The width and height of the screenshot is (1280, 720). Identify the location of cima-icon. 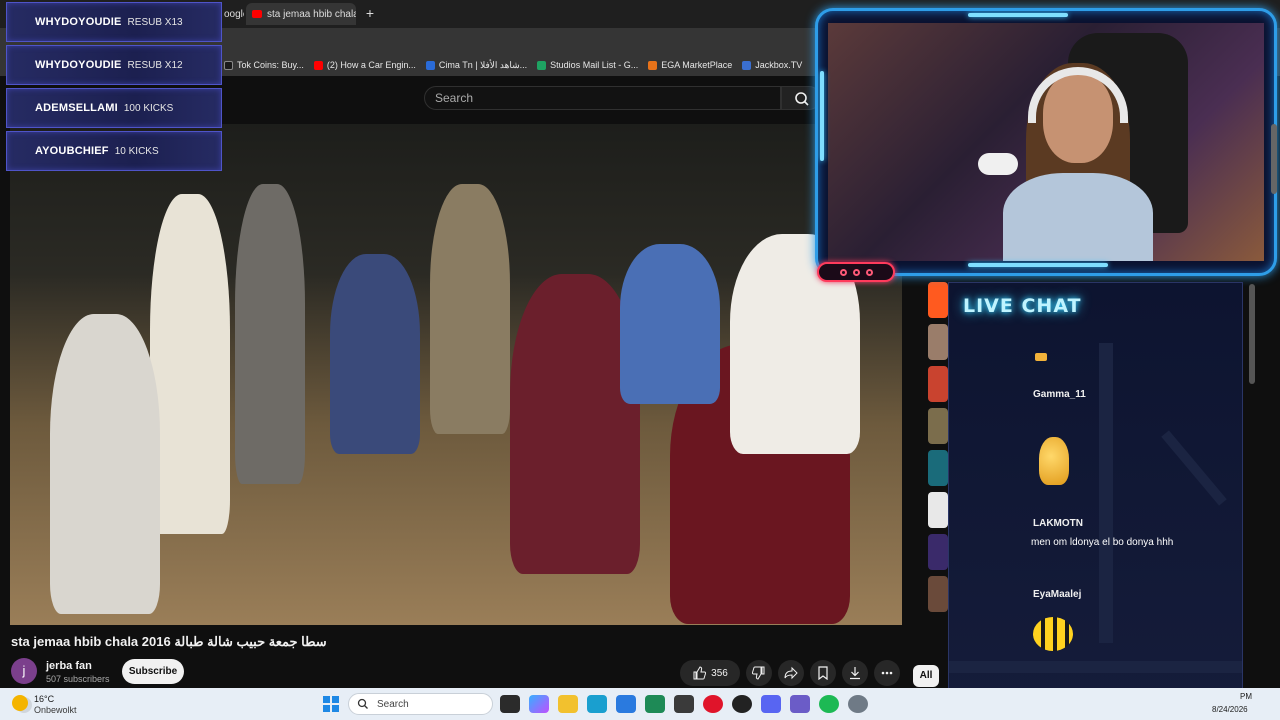
(430, 65).